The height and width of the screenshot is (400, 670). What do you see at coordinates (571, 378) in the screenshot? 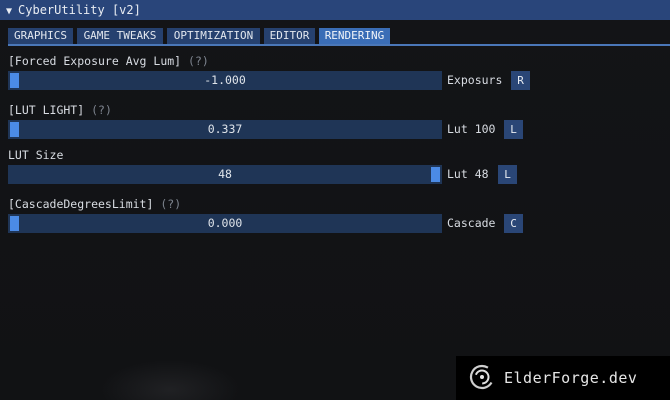
I see `watermark-text: ElderForge.dev` at bounding box center [571, 378].